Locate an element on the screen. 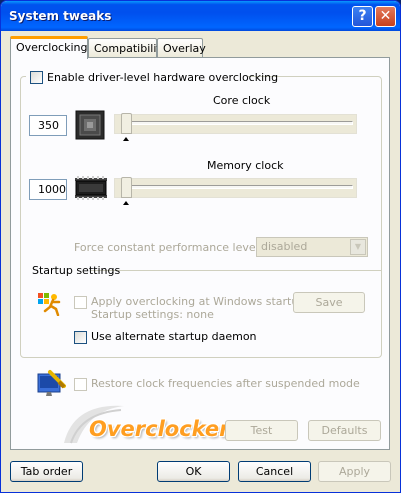 The image size is (401, 493). memory-chip-icon is located at coordinates (91, 188).